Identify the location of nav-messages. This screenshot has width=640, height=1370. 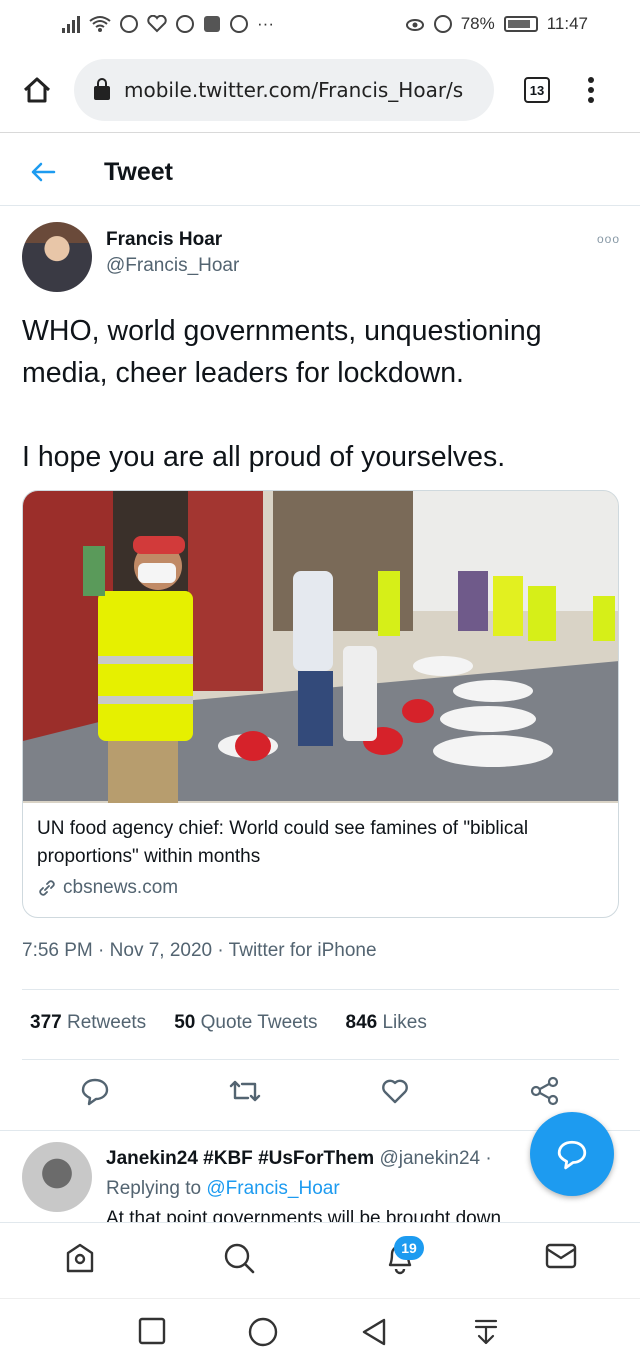
(561, 1258).